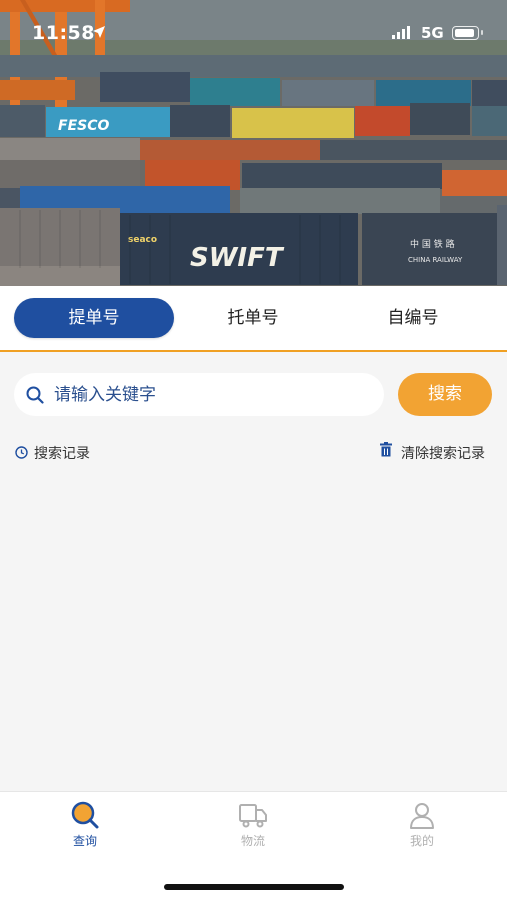 The width and height of the screenshot is (507, 901). What do you see at coordinates (94, 318) in the screenshot?
I see `tab-bill-of-lading: 提单号` at bounding box center [94, 318].